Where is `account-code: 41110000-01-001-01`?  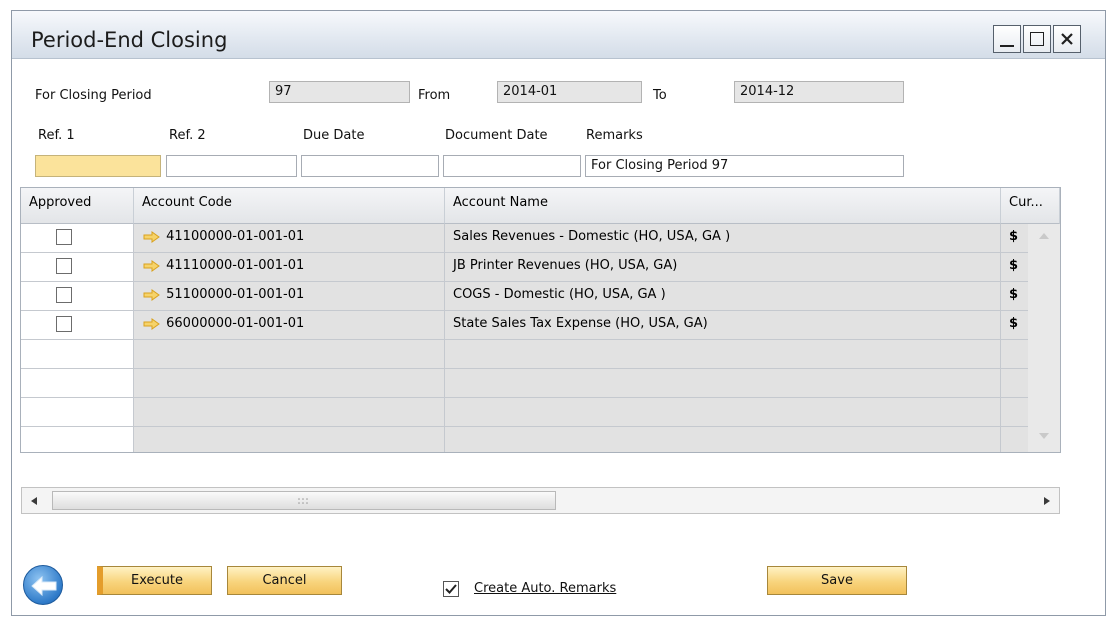
account-code: 41110000-01-001-01 is located at coordinates (235, 265).